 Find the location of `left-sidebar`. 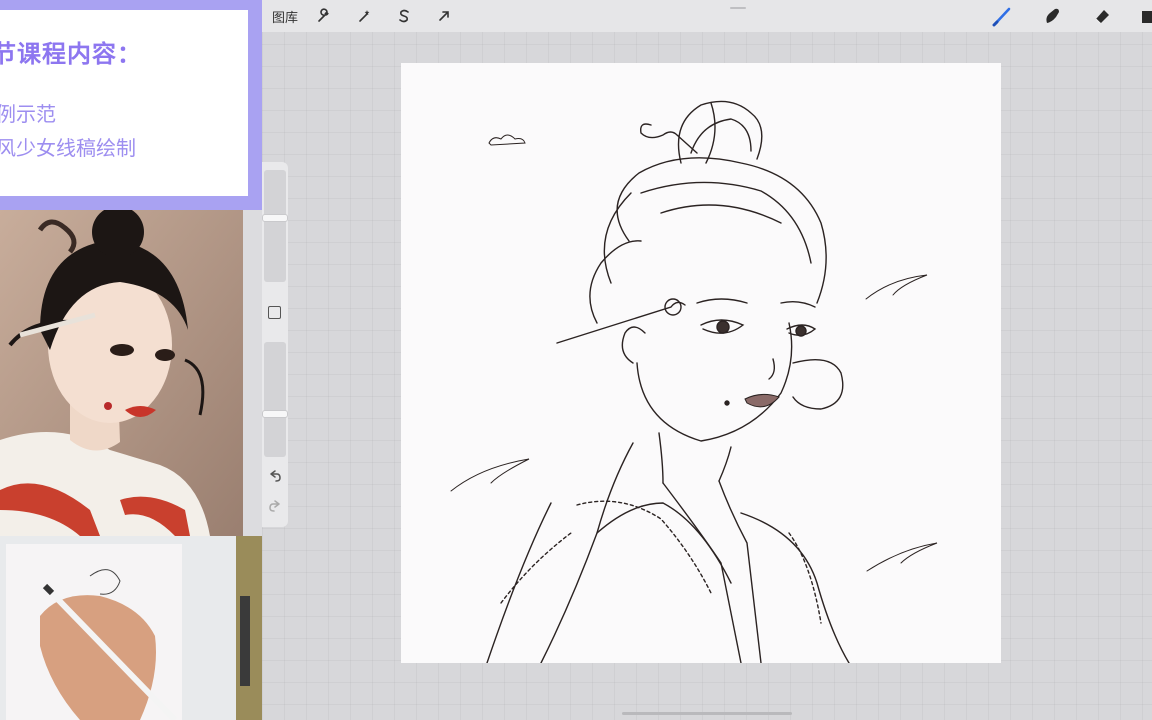

left-sidebar is located at coordinates (275, 344).